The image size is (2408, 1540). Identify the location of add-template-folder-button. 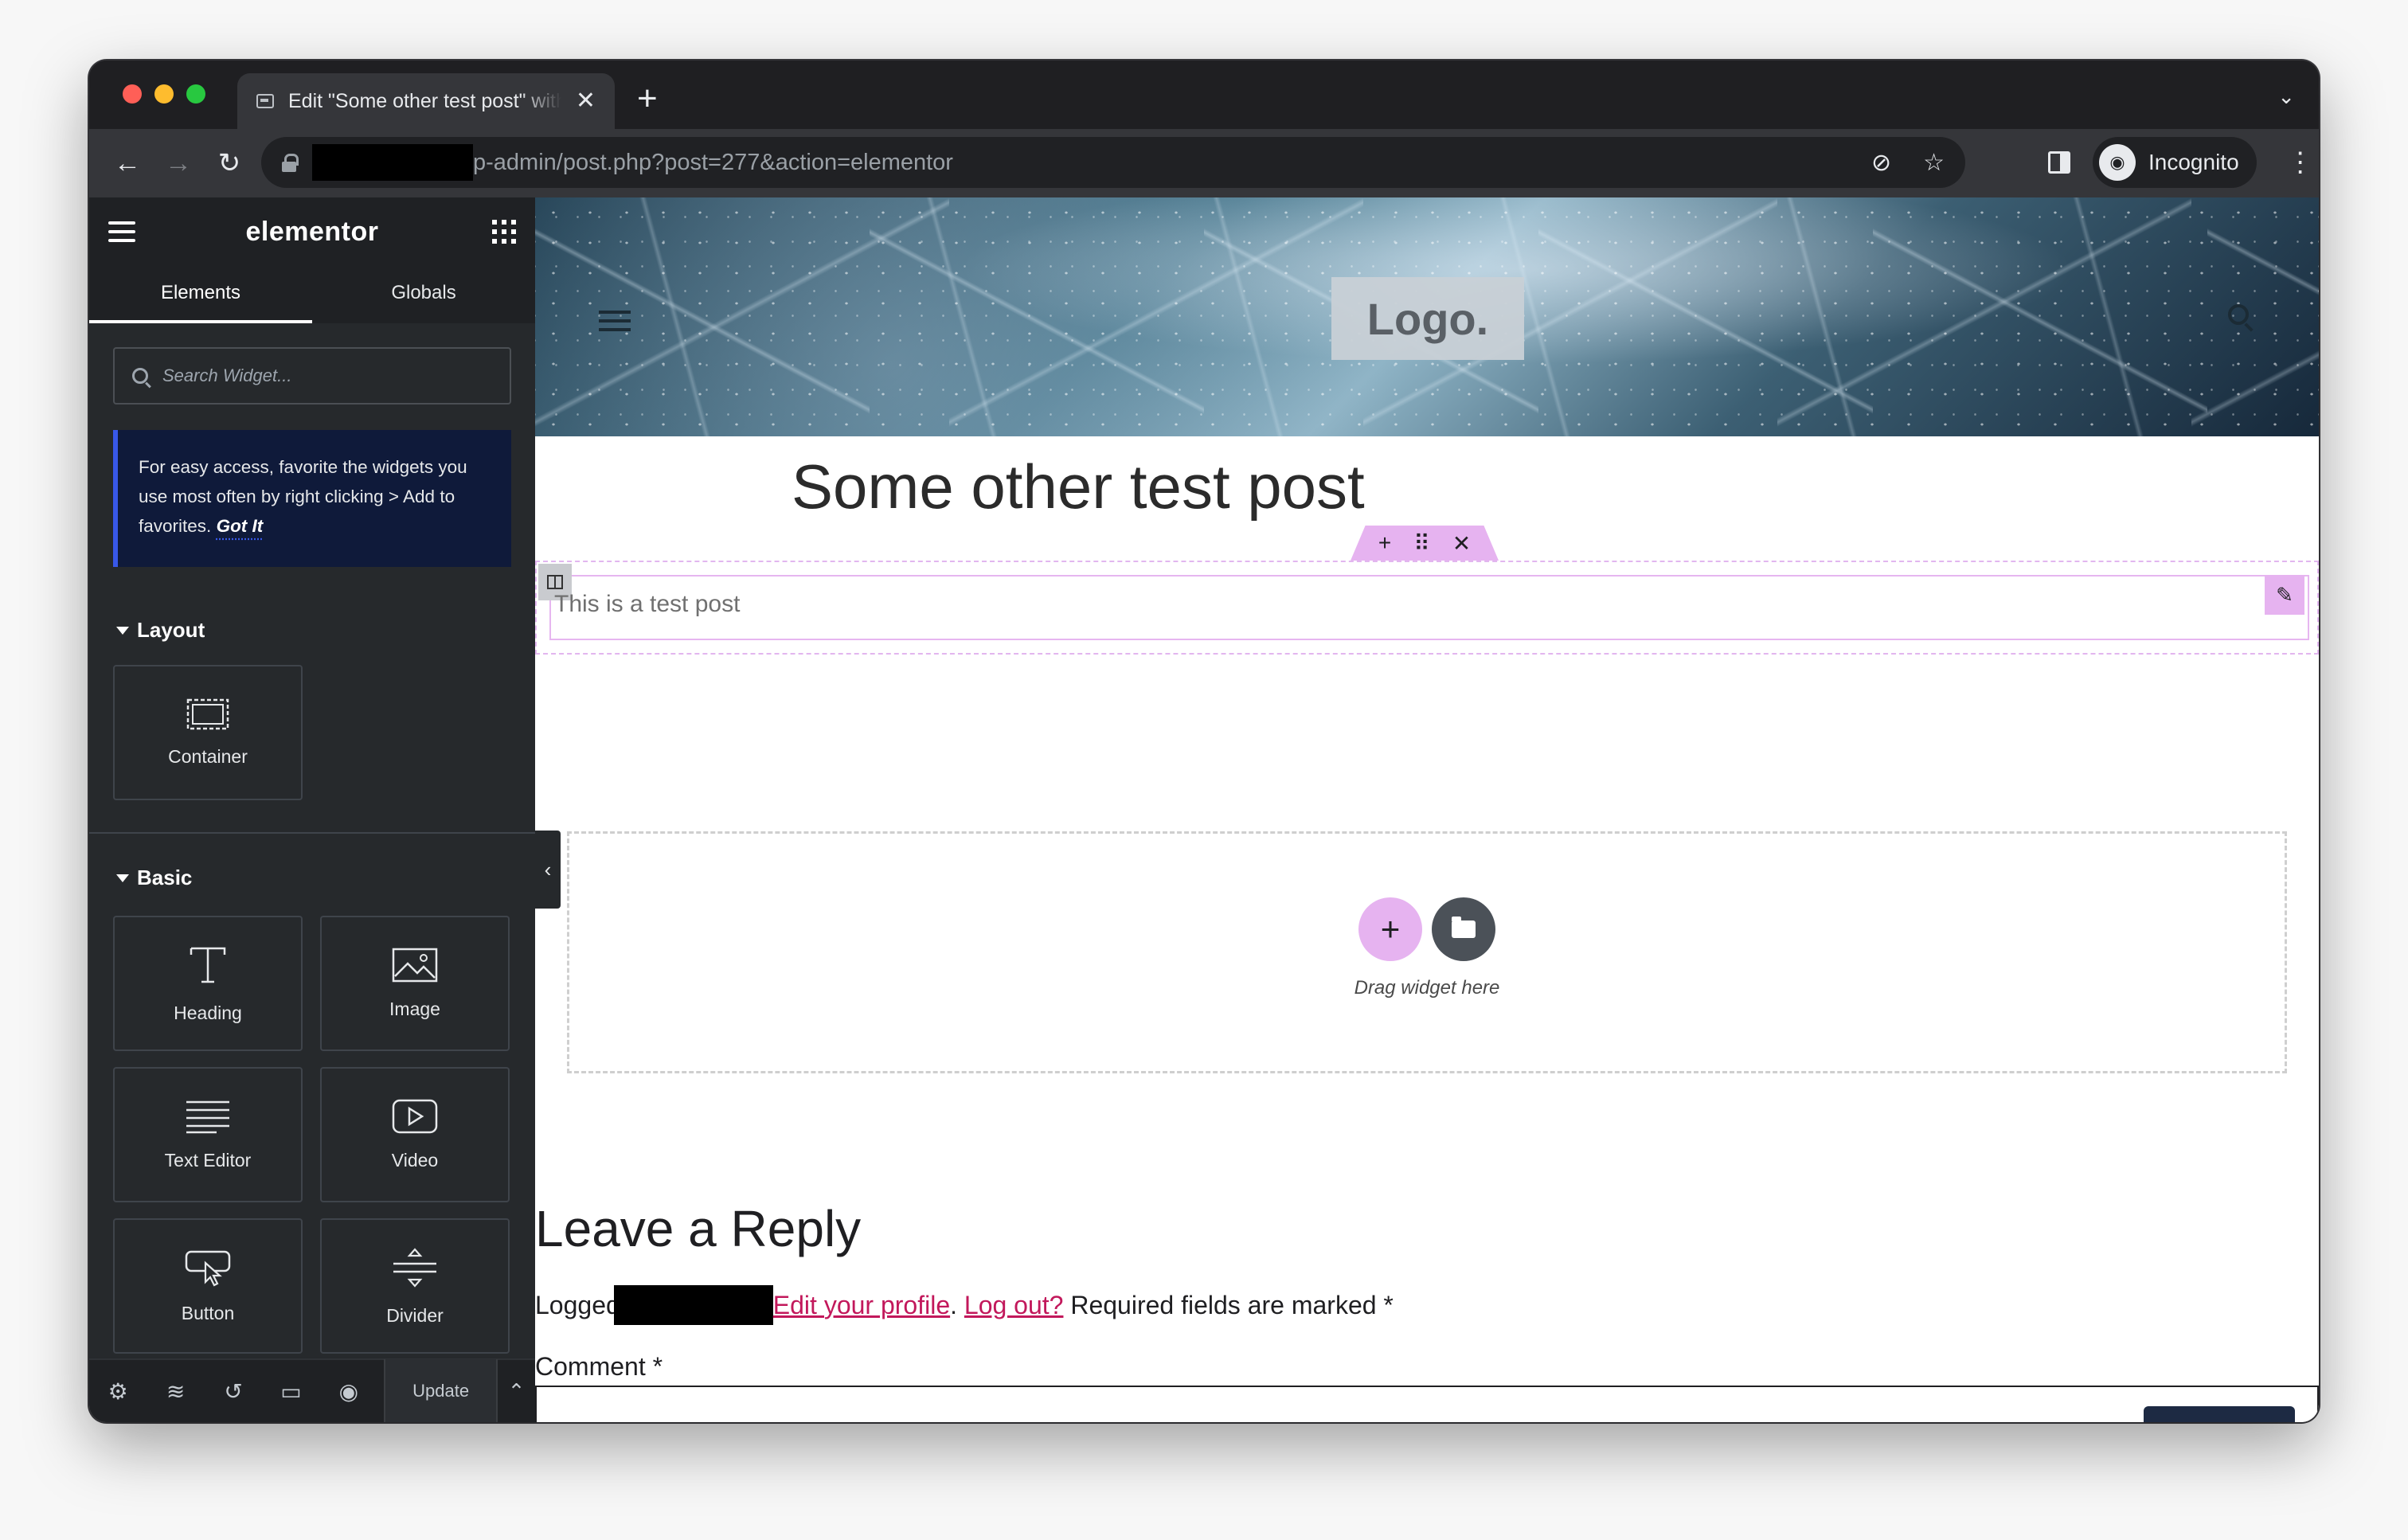
(1463, 929).